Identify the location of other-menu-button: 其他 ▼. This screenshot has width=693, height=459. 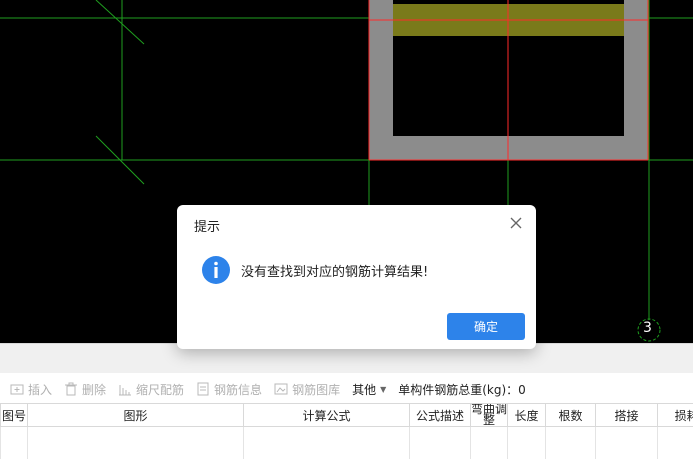
(369, 389).